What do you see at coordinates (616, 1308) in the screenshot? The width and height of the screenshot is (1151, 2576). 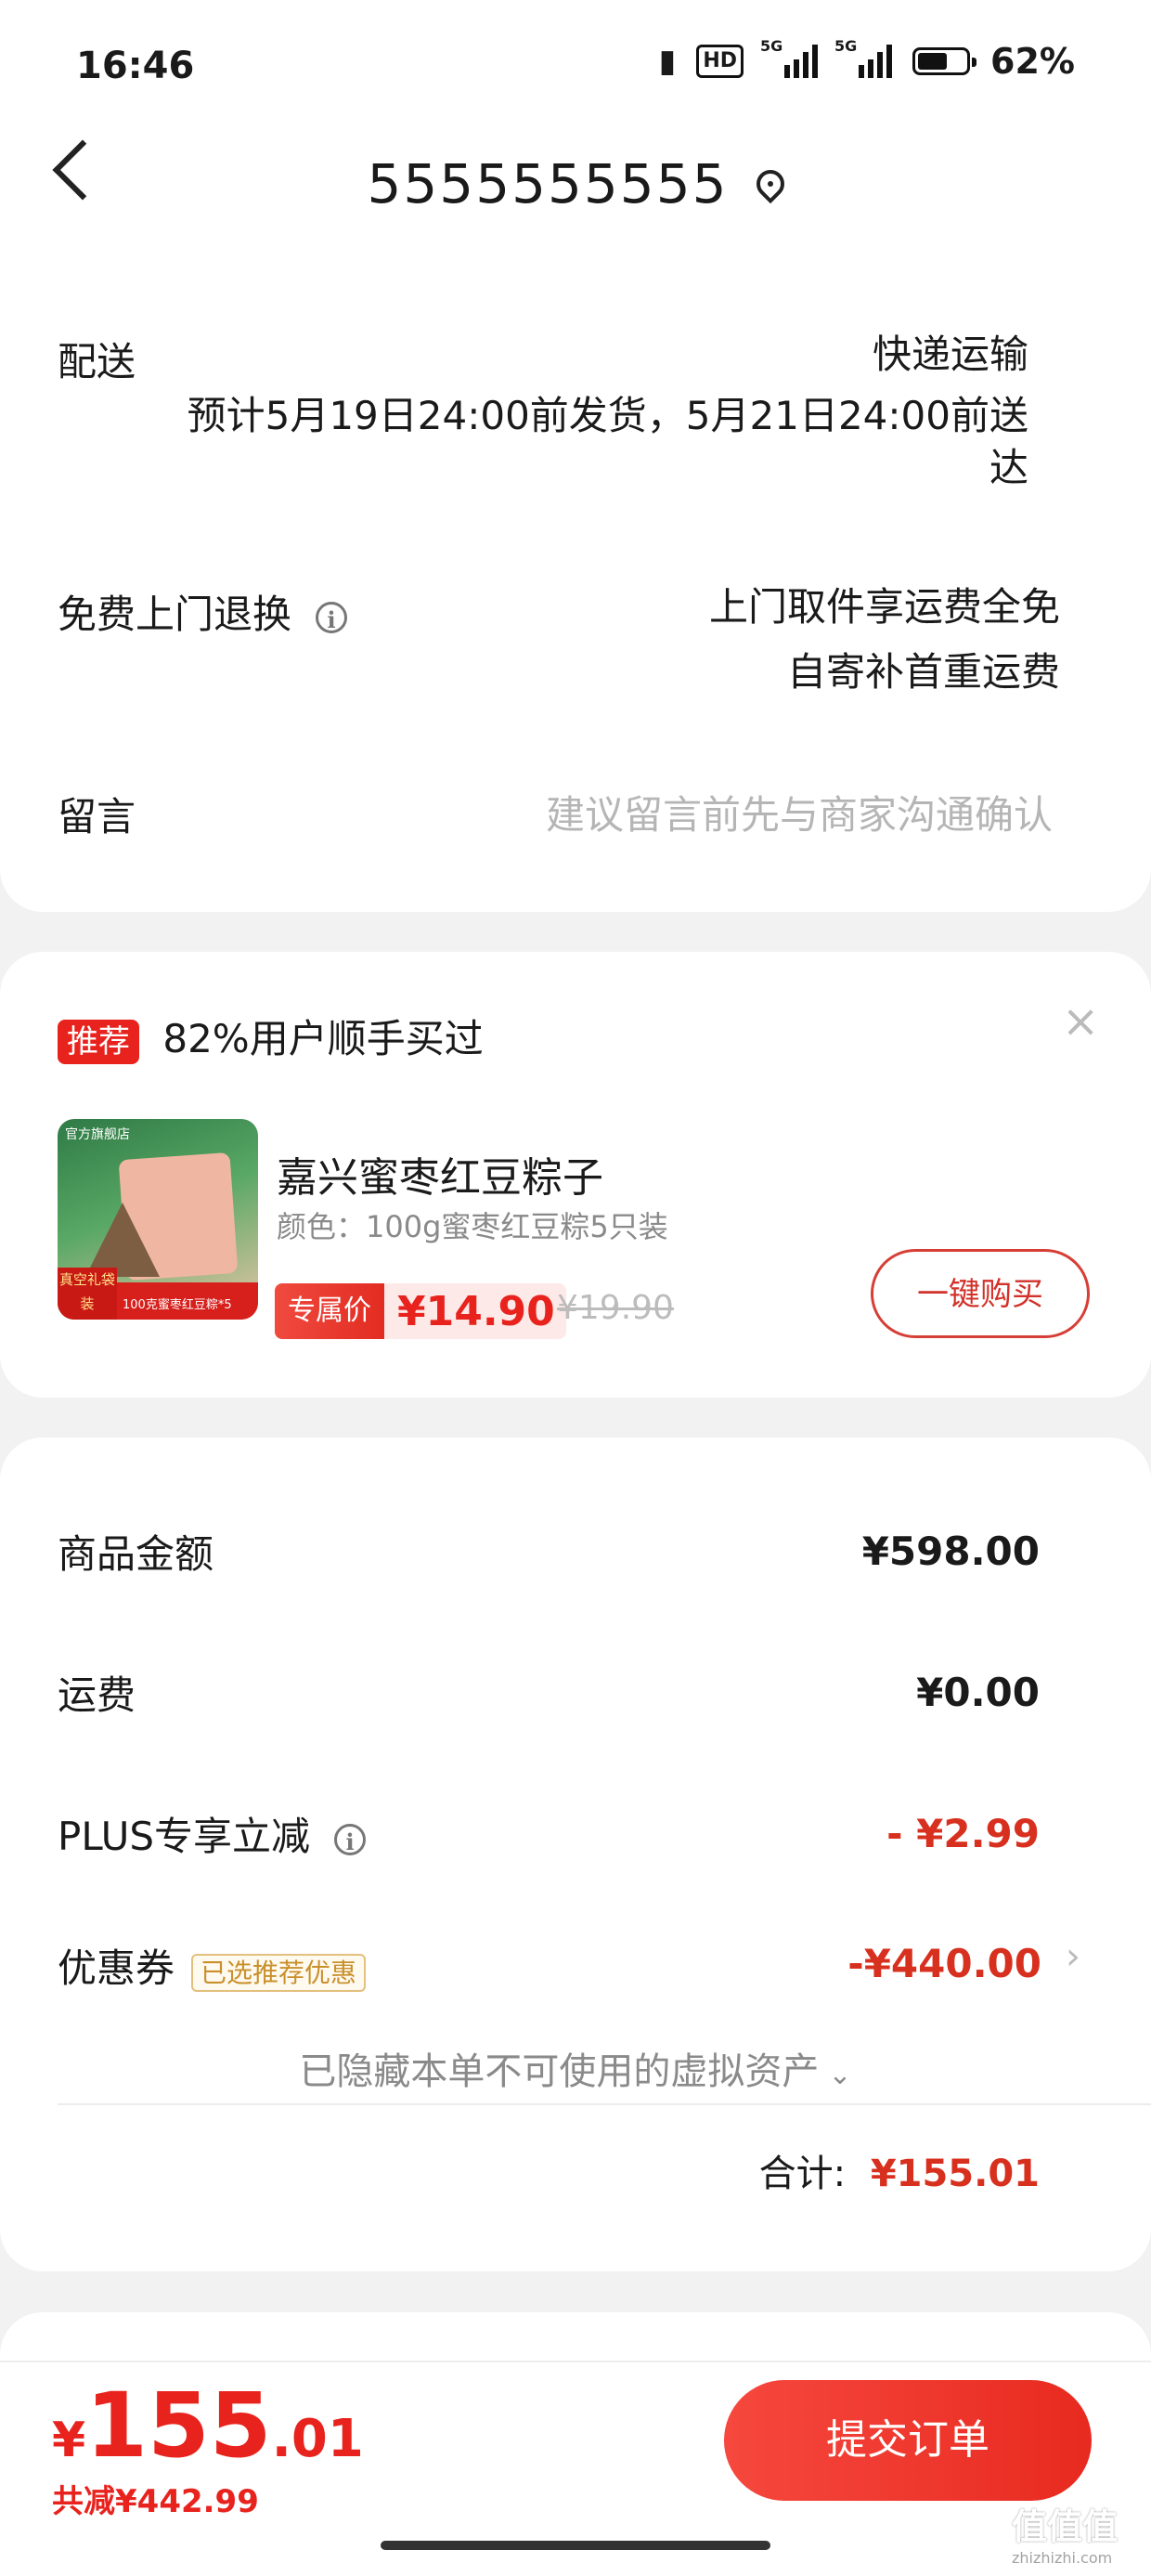 I see `original-price: ¥19.90` at bounding box center [616, 1308].